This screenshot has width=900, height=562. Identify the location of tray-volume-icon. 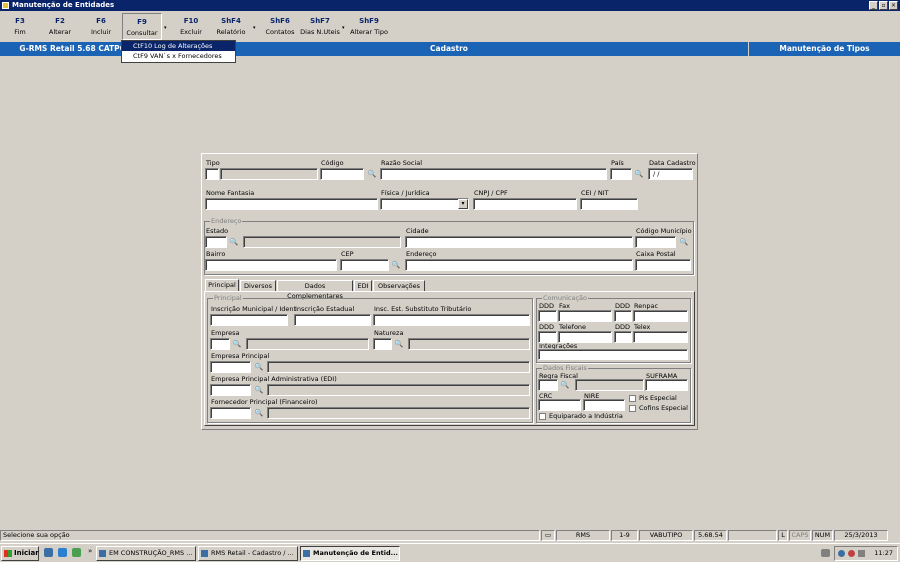
(861, 553).